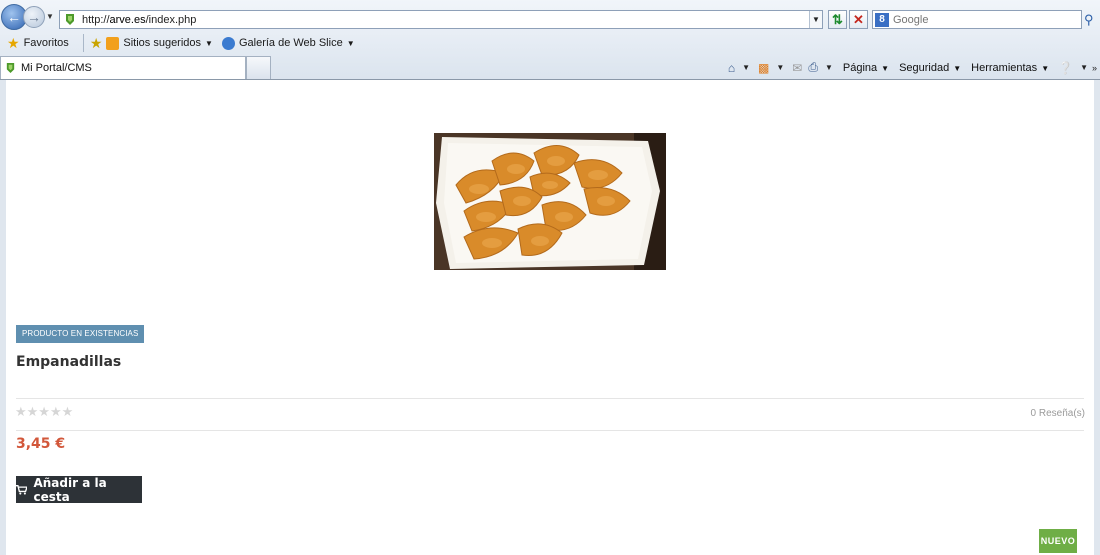  I want to click on menu-page-label: Página, so click(860, 67).